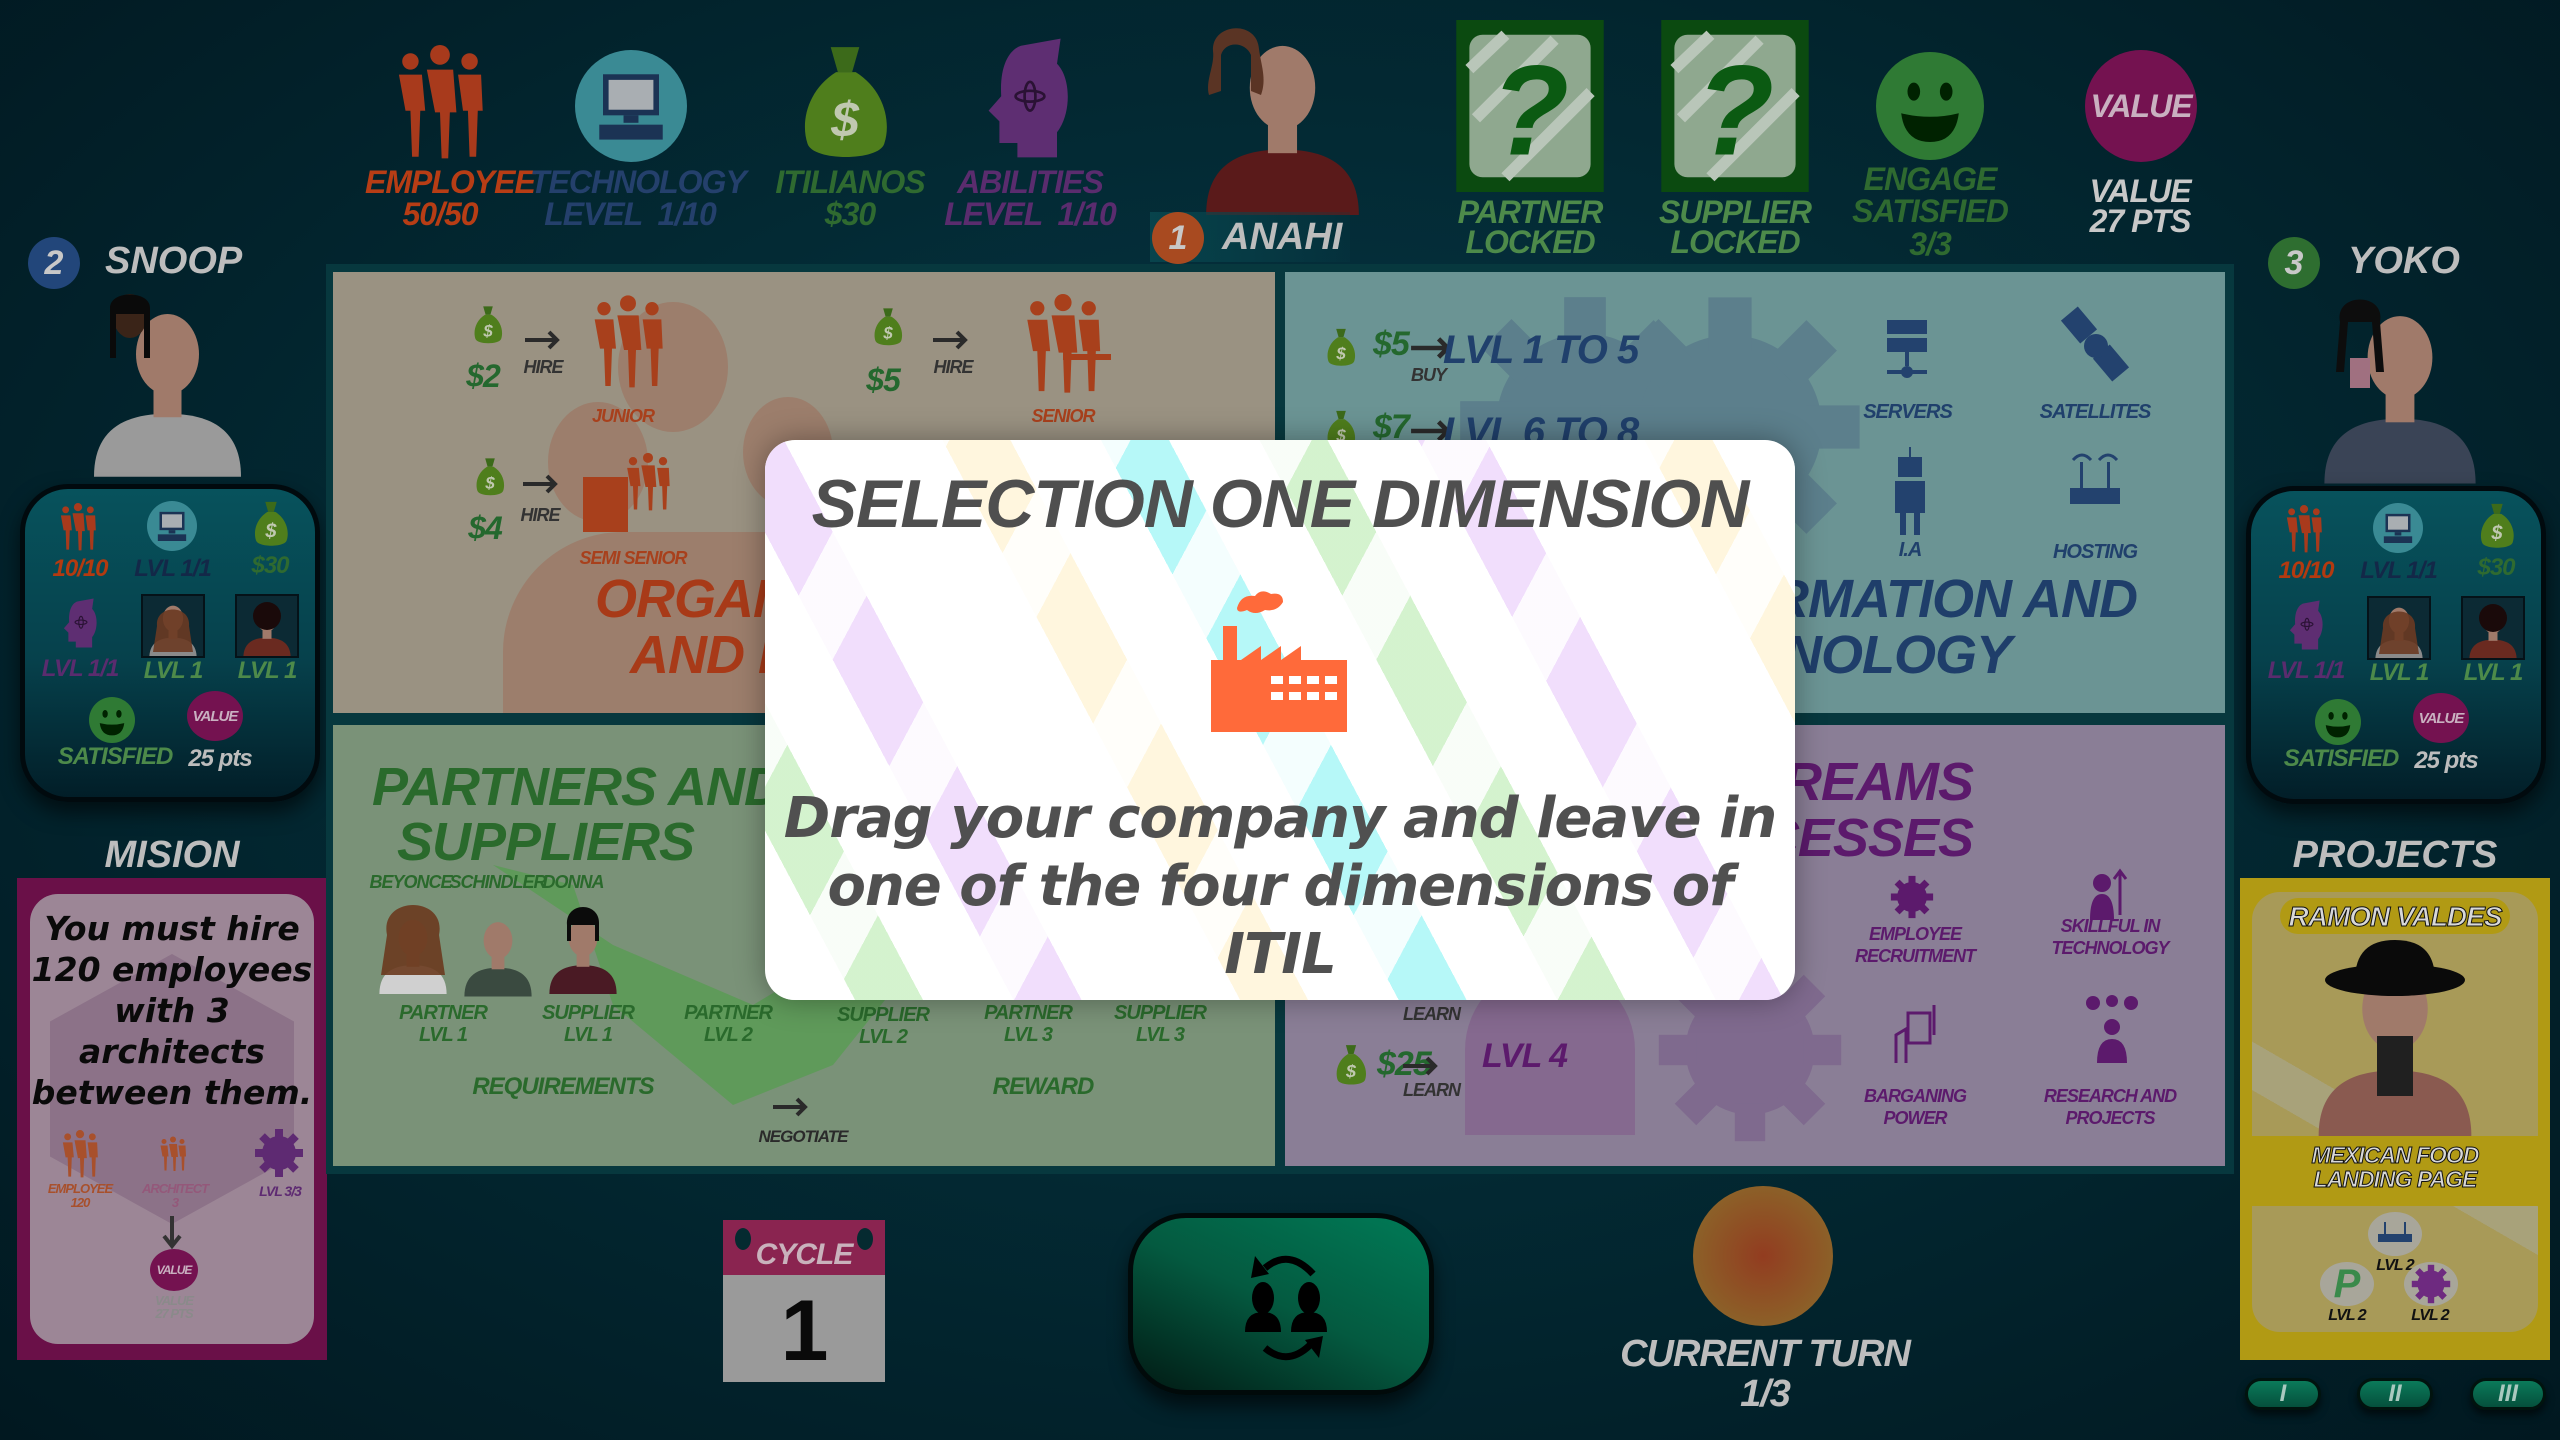 Image resolution: width=2560 pixels, height=1440 pixels. What do you see at coordinates (2095, 552) in the screenshot?
I see `tech-item-label: HOSTING` at bounding box center [2095, 552].